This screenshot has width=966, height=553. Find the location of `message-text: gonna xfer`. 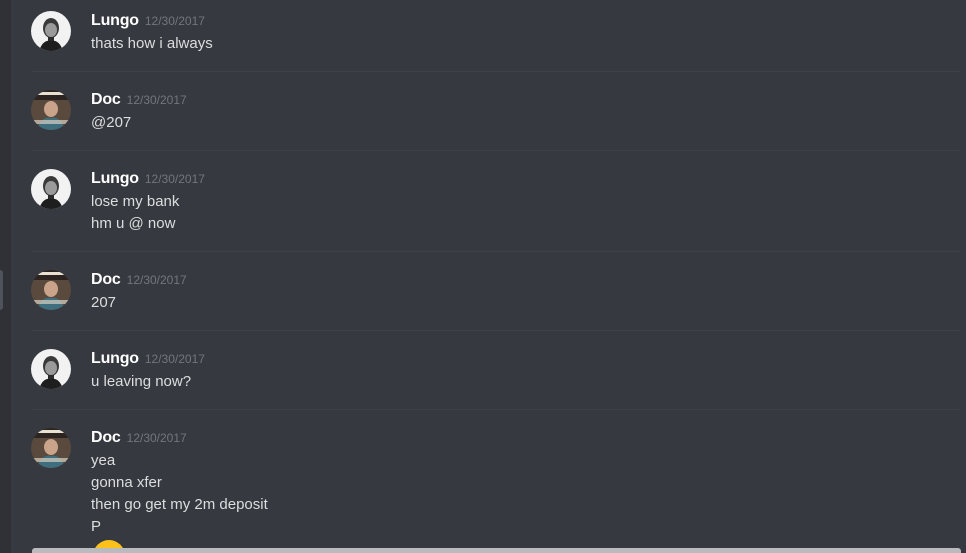

message-text: gonna xfer is located at coordinates (126, 482).